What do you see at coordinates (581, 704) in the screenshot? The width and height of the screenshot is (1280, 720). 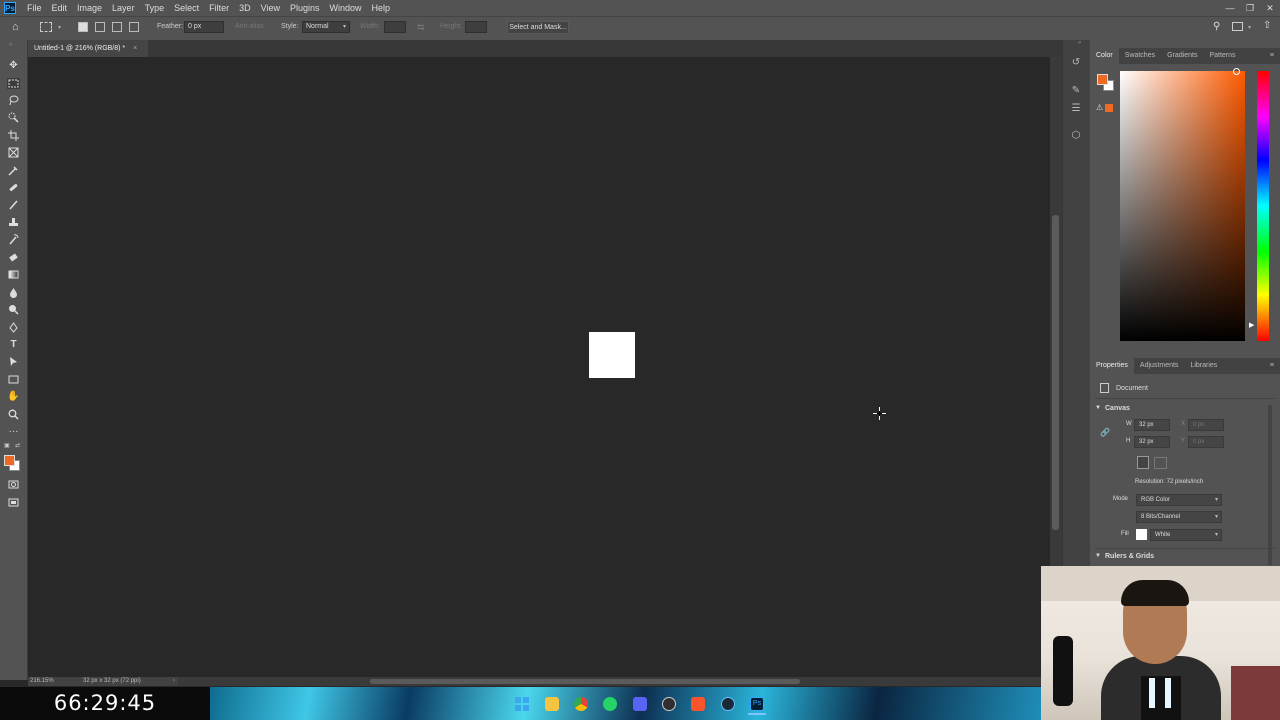 I see `chrome-icon` at bounding box center [581, 704].